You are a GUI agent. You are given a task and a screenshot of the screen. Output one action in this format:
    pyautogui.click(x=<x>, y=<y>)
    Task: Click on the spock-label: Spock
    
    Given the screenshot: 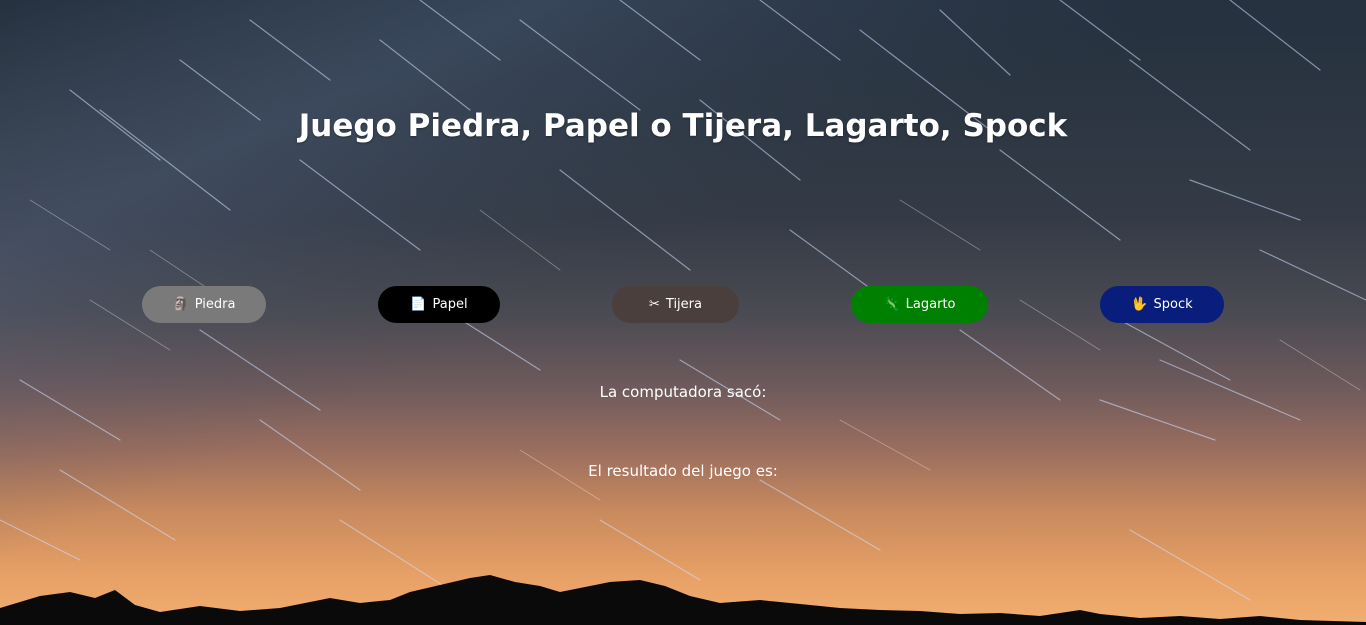 What is the action you would take?
    pyautogui.click(x=1173, y=304)
    